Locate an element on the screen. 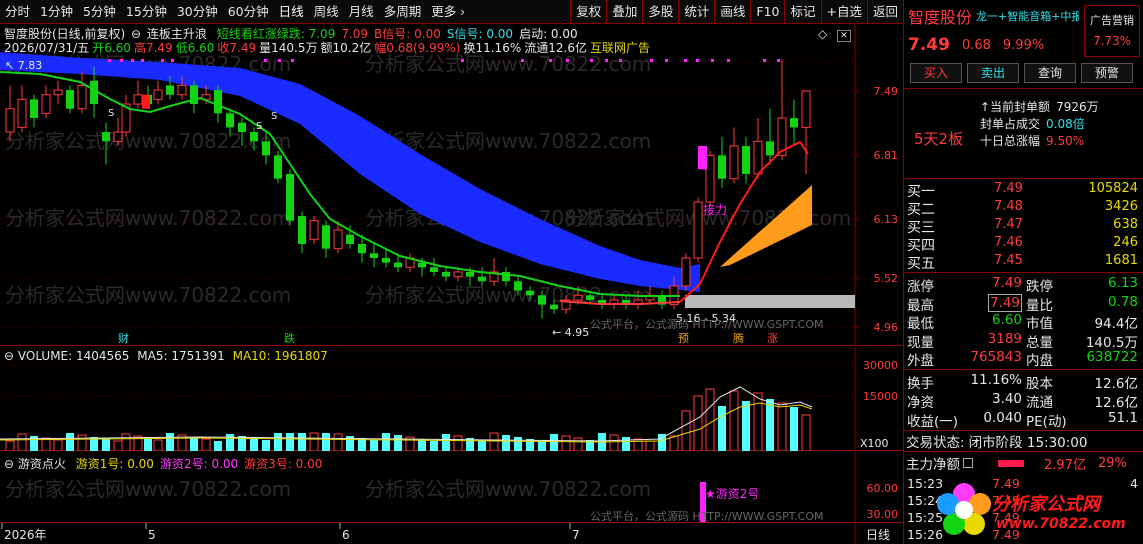 The height and width of the screenshot is (544, 1143). tool-button: 返回 is located at coordinates (884, 12).